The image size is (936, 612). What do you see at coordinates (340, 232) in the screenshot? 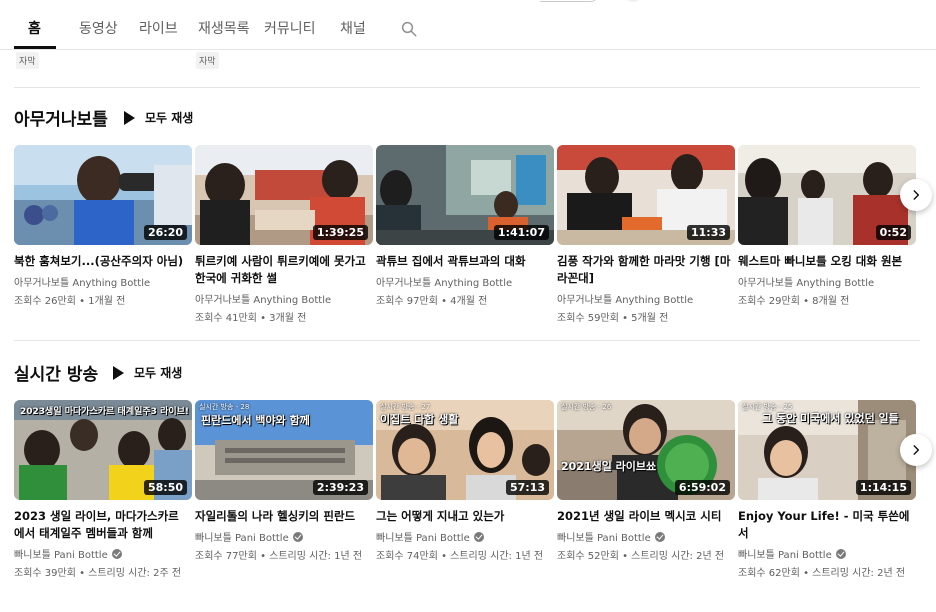
I see `video-duration: 1:39:25` at bounding box center [340, 232].